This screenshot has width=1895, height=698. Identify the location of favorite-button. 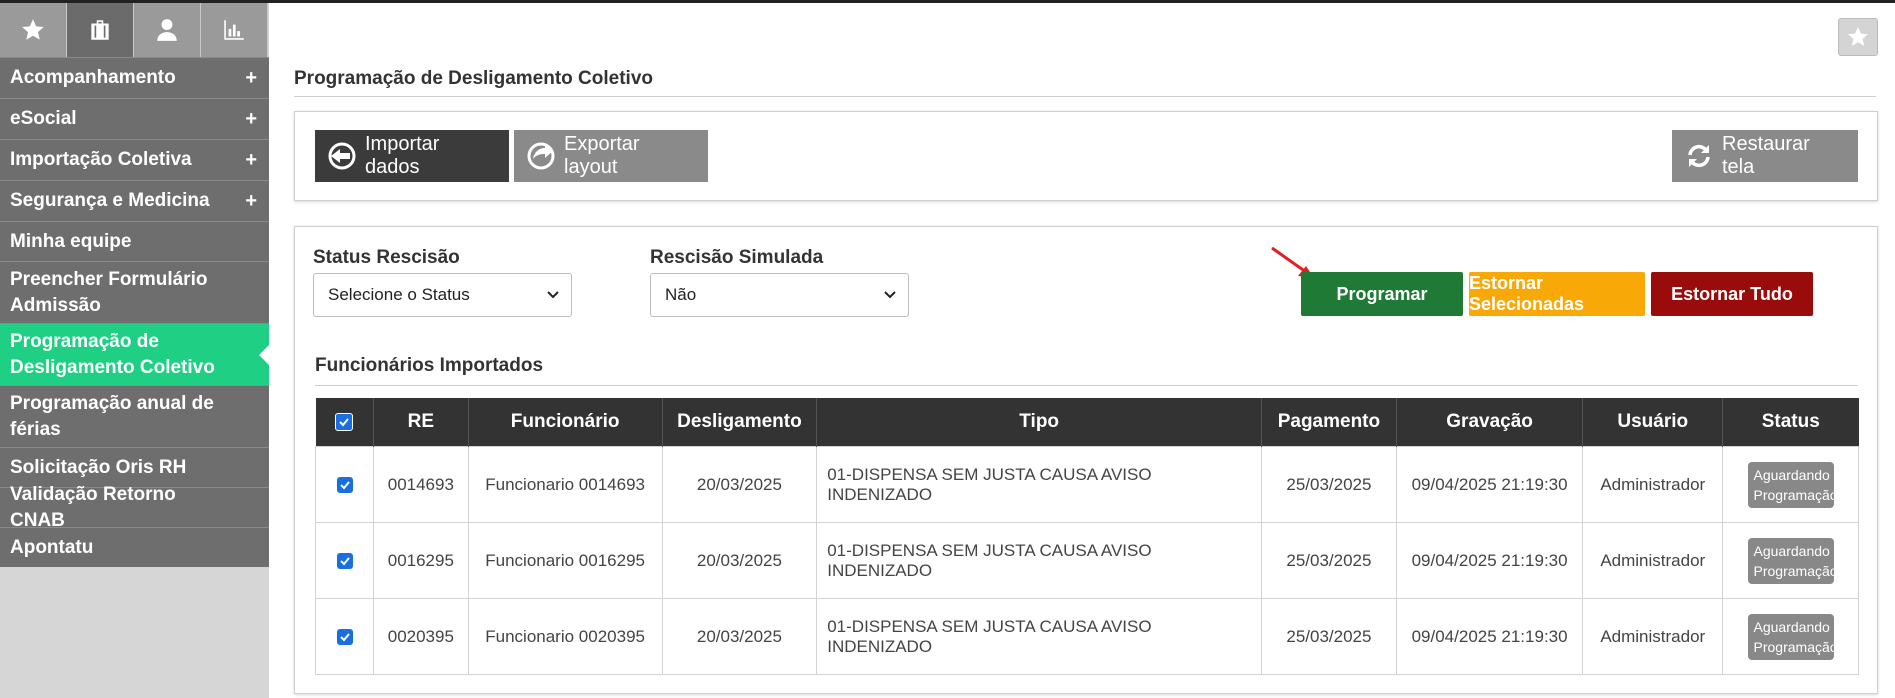
(1858, 37).